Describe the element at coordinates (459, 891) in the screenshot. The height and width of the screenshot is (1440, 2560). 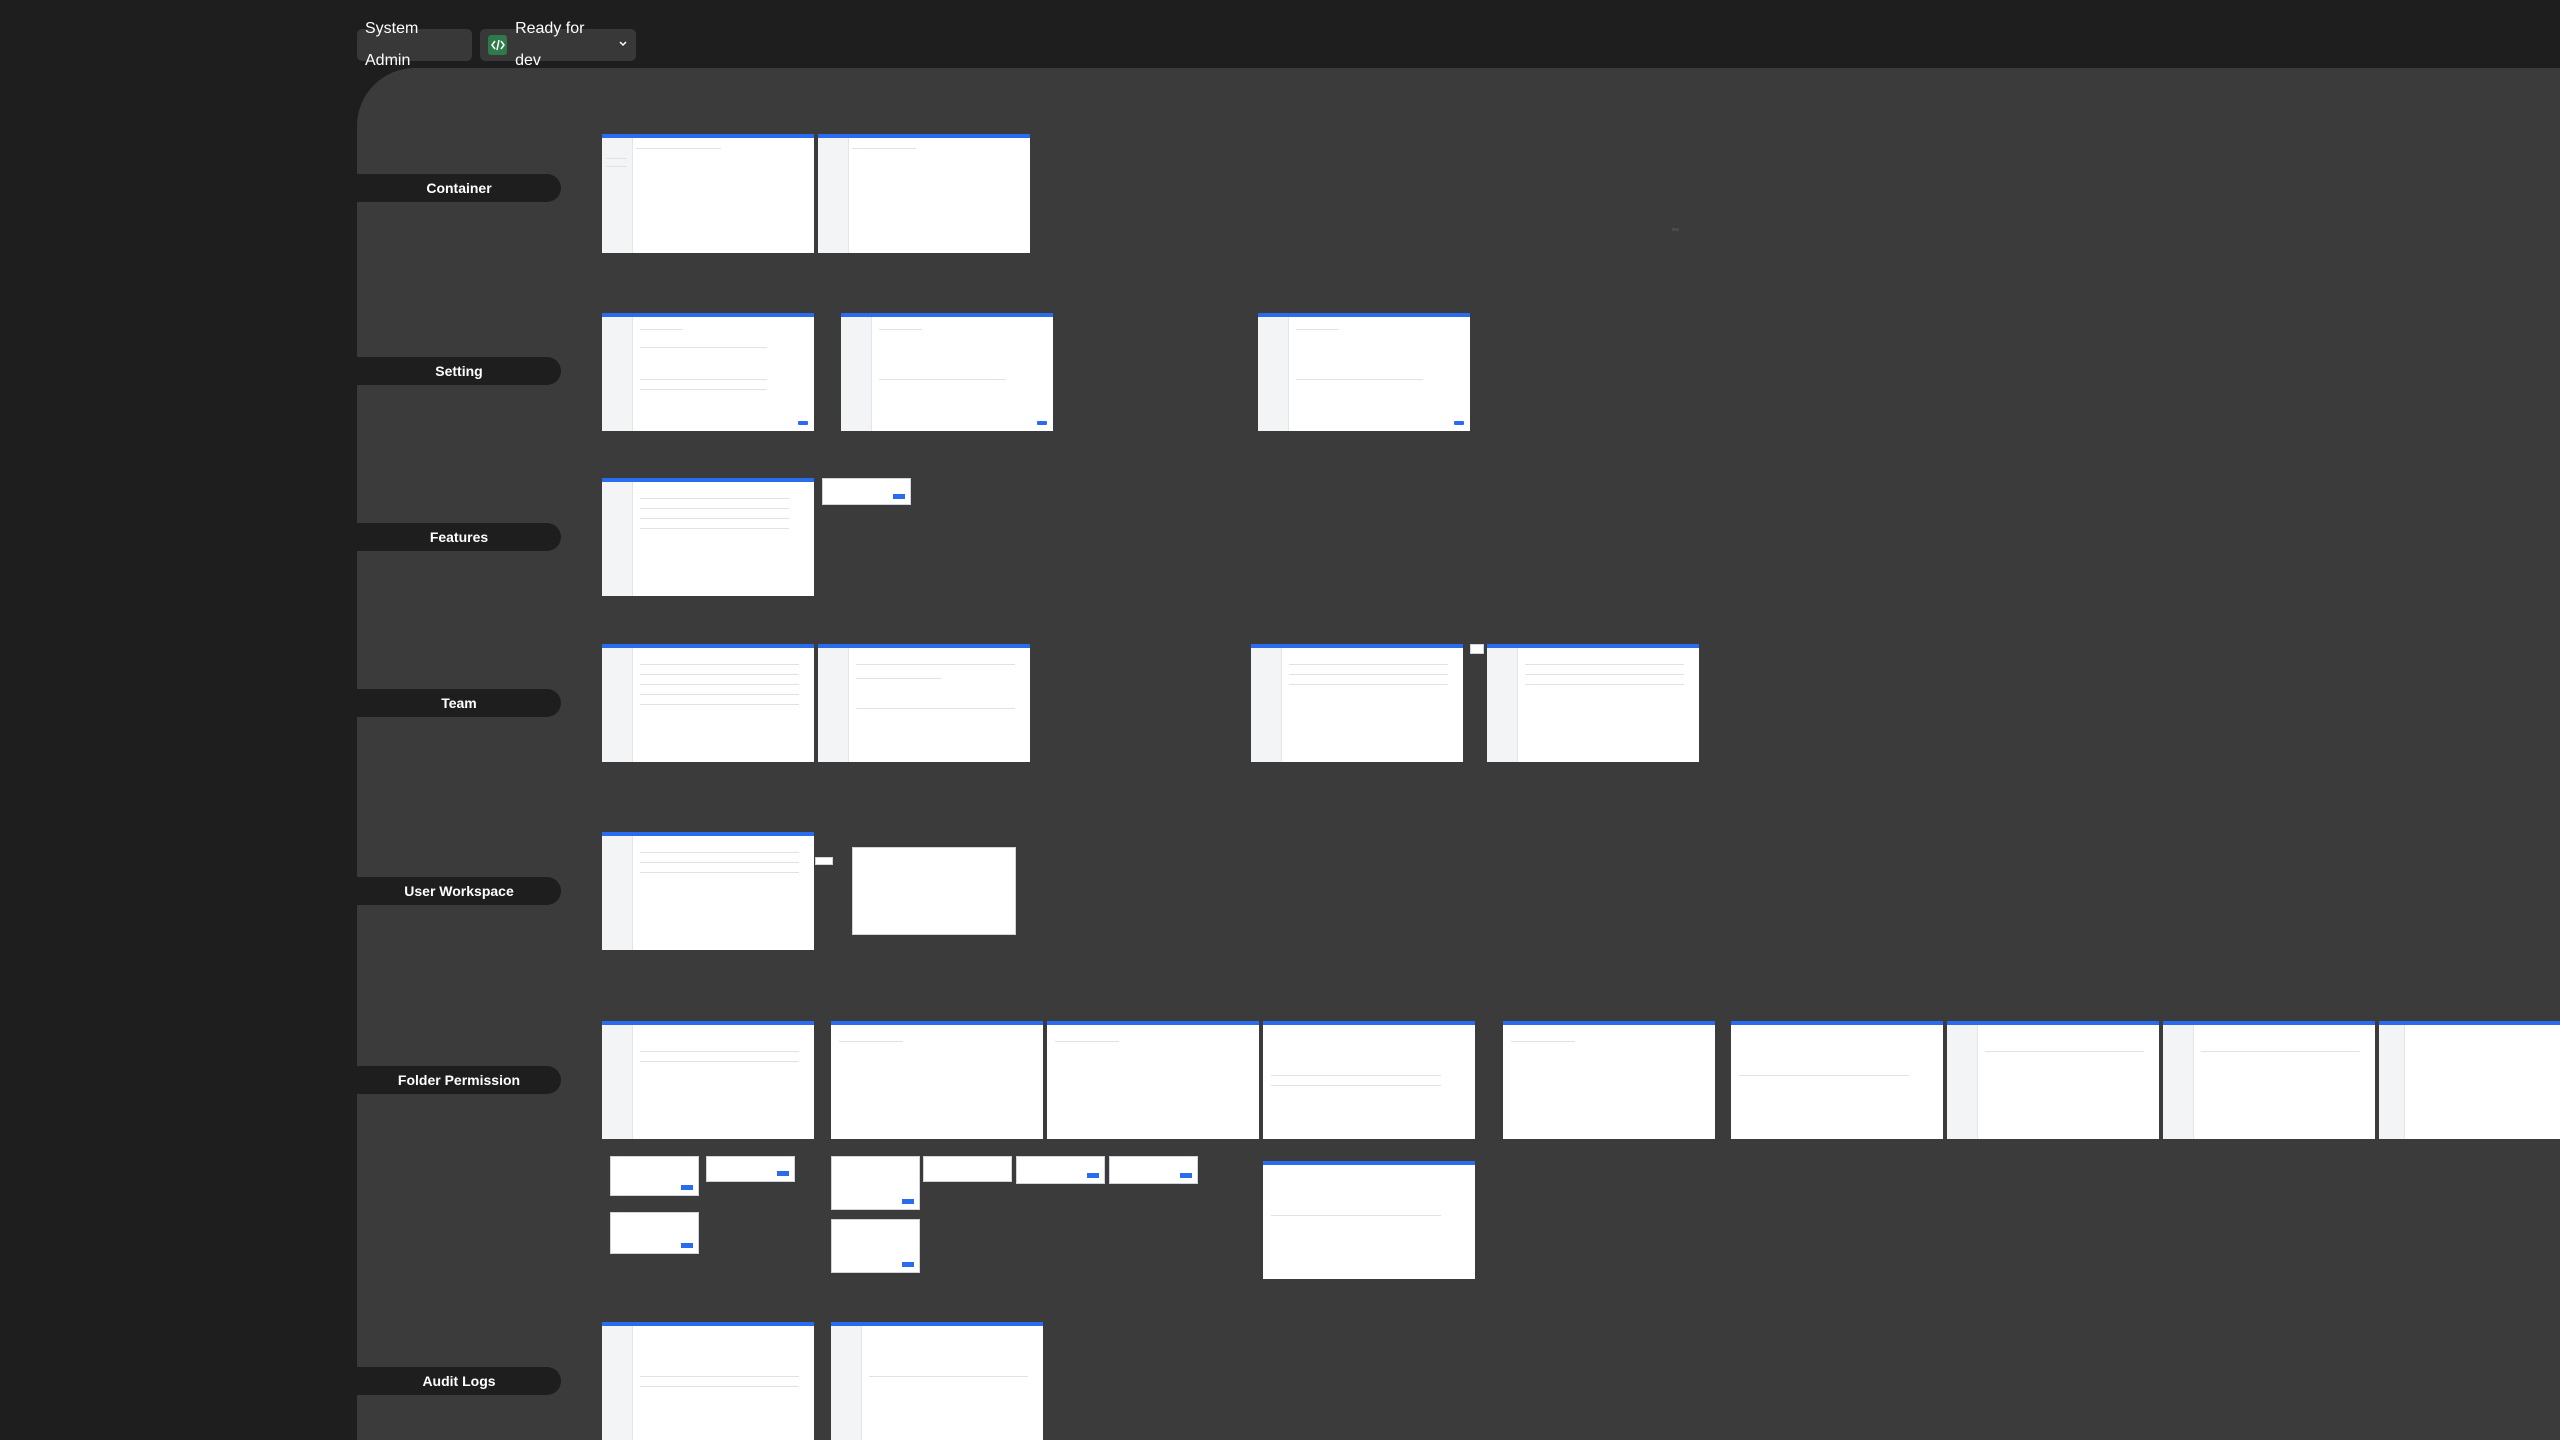
I see `section-label-user-workspace: User Workspace` at that location.